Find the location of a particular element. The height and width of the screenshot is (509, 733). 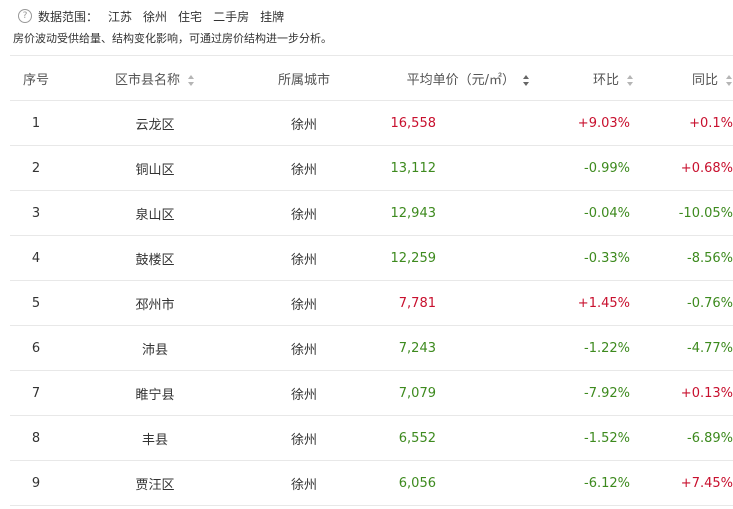

row-price: 7,781 is located at coordinates (445, 303).